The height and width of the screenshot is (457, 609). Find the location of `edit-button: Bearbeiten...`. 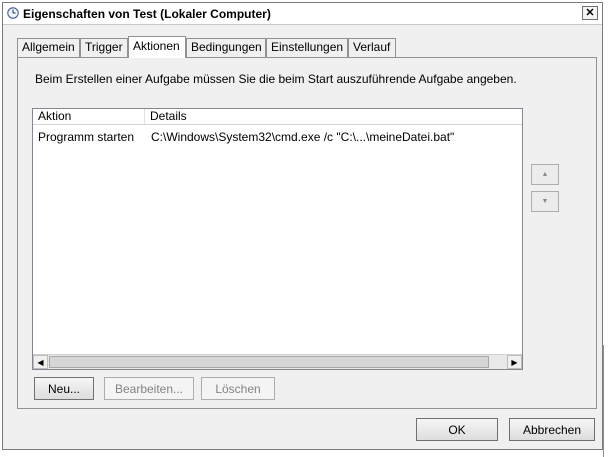

edit-button: Bearbeiten... is located at coordinates (149, 388).